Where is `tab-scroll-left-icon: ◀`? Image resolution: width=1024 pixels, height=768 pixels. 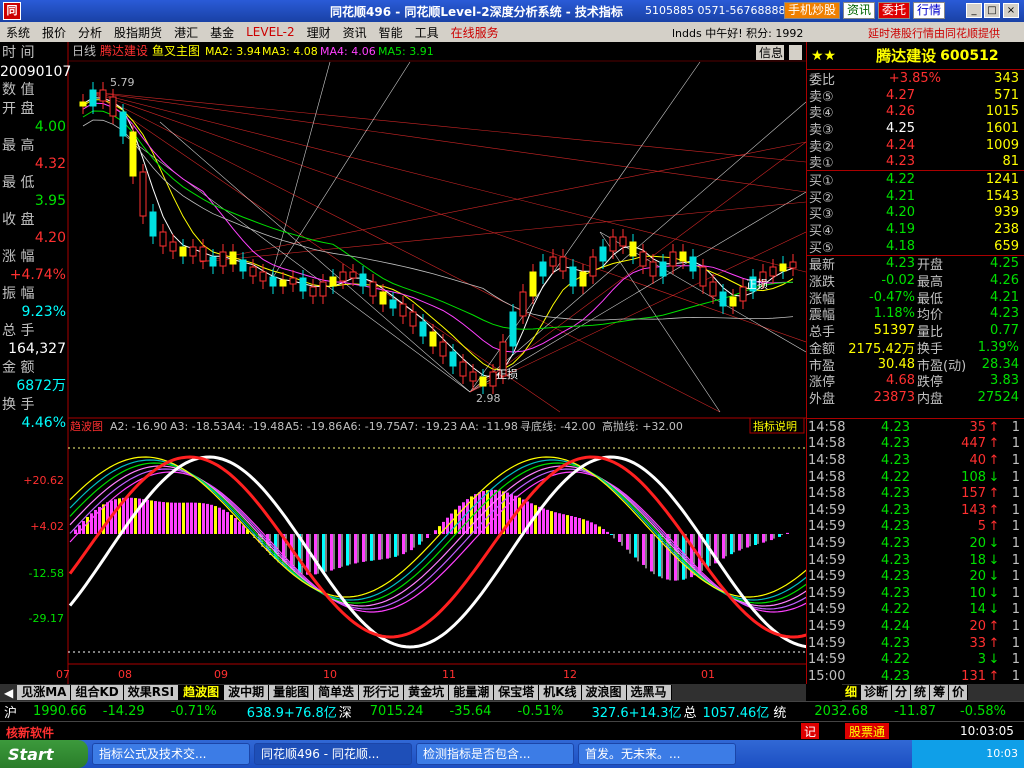 tab-scroll-left-icon: ◀ is located at coordinates (8, 693).